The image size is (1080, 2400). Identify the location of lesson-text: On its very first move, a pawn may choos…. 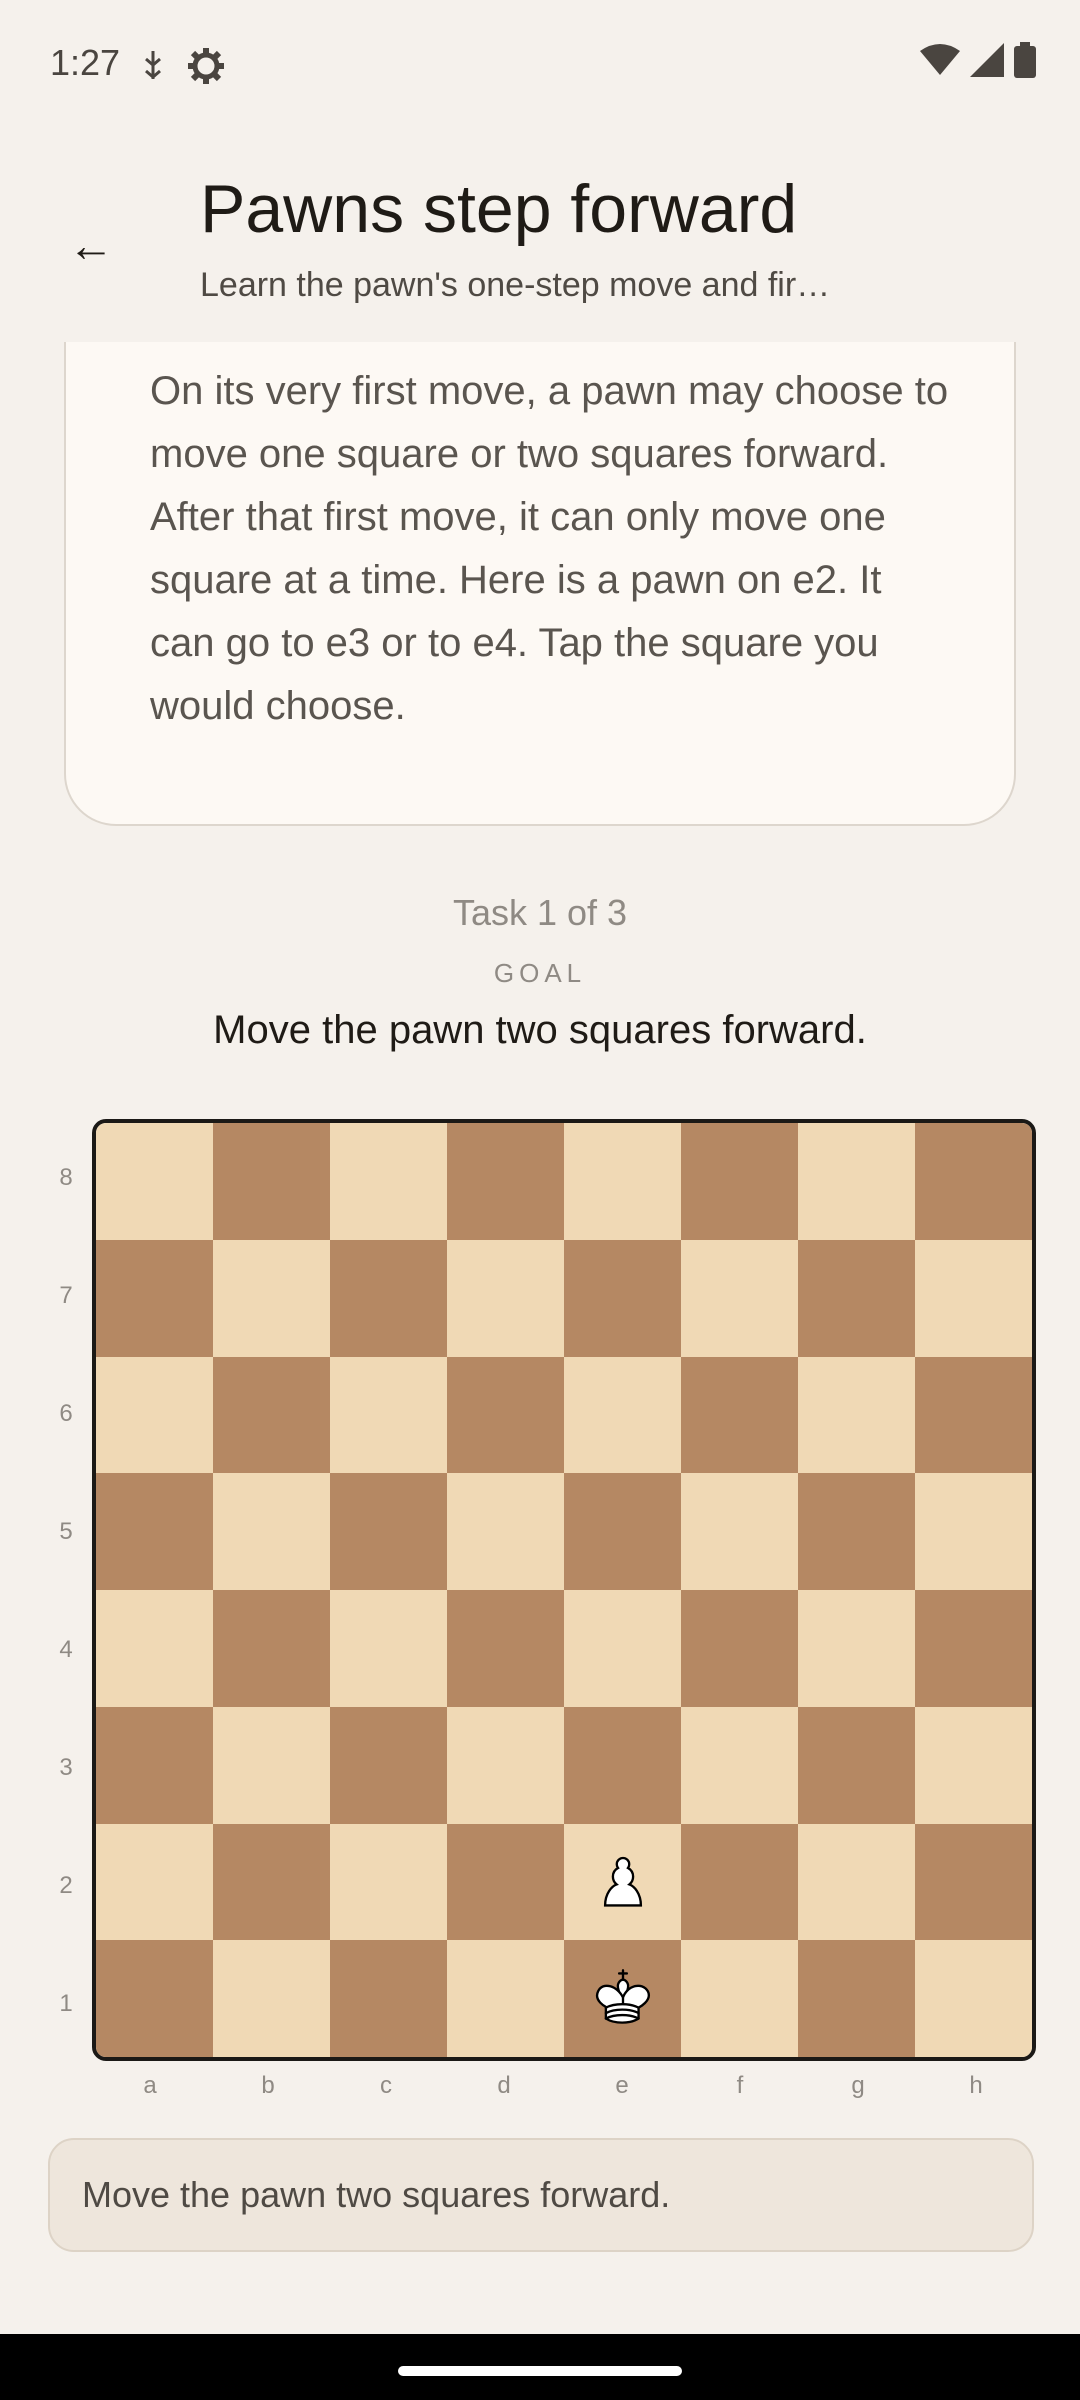
(549, 548).